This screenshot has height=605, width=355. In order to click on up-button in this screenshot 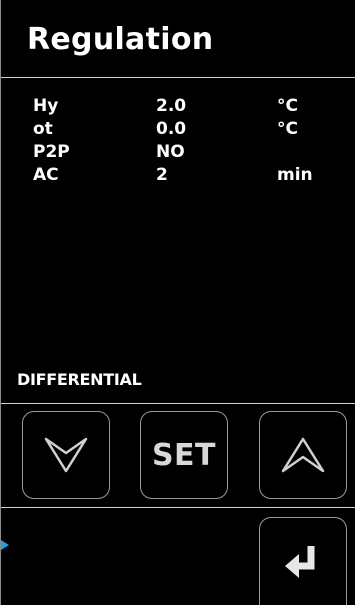, I will do `click(303, 455)`.